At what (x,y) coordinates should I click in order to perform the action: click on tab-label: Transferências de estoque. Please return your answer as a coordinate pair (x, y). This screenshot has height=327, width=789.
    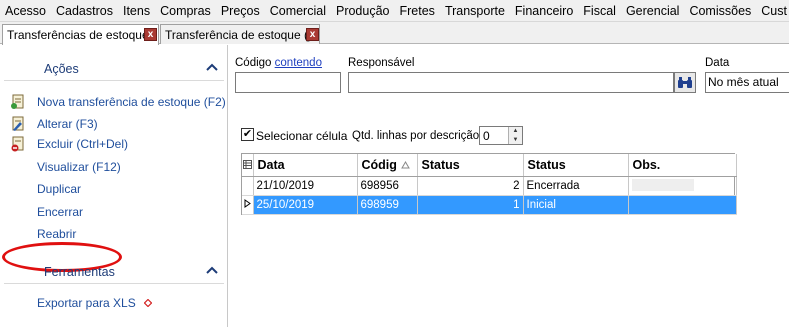
    Looking at the image, I should click on (78, 35).